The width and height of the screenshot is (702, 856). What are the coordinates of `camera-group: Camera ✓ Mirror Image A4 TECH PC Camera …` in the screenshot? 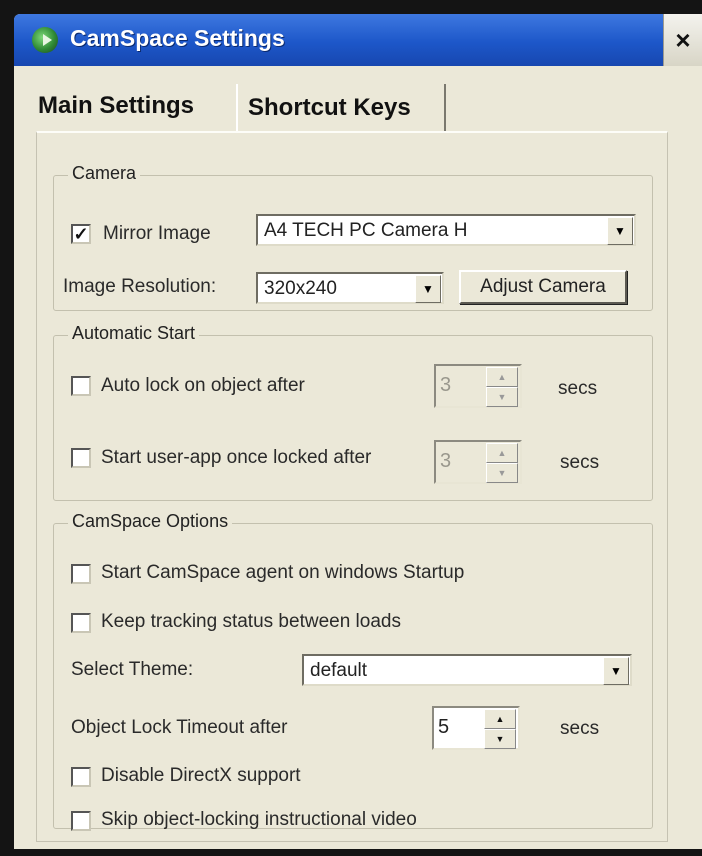 It's located at (353, 237).